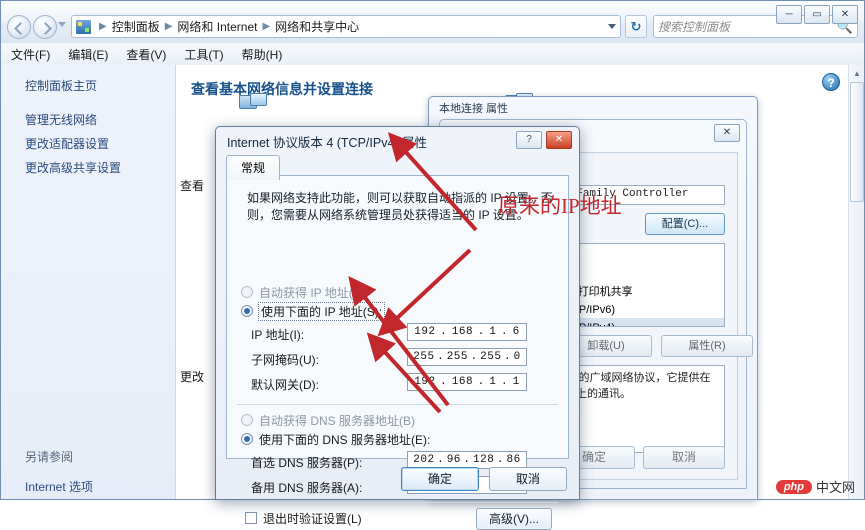  I want to click on search-input: 搜索控制面板, so click(694, 26).